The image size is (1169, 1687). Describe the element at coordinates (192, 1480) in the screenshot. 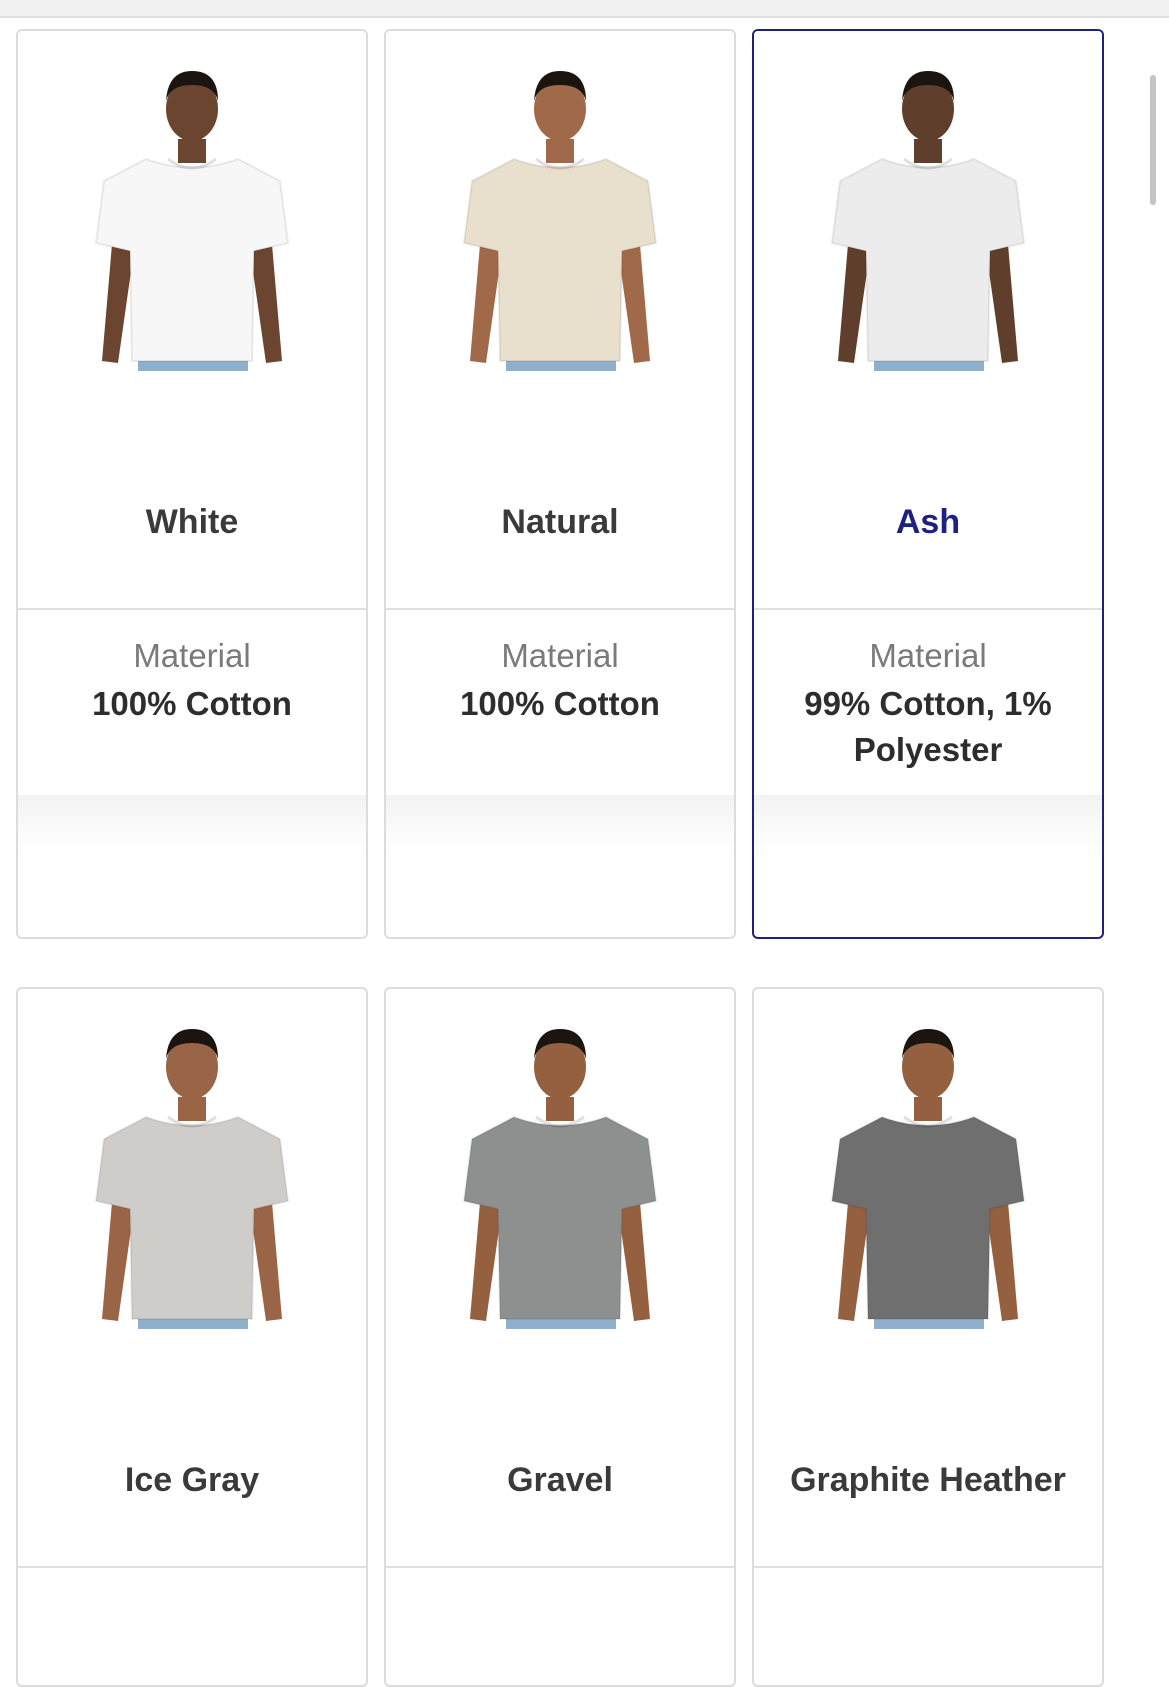

I see `color-name: Ice Gray` at that location.